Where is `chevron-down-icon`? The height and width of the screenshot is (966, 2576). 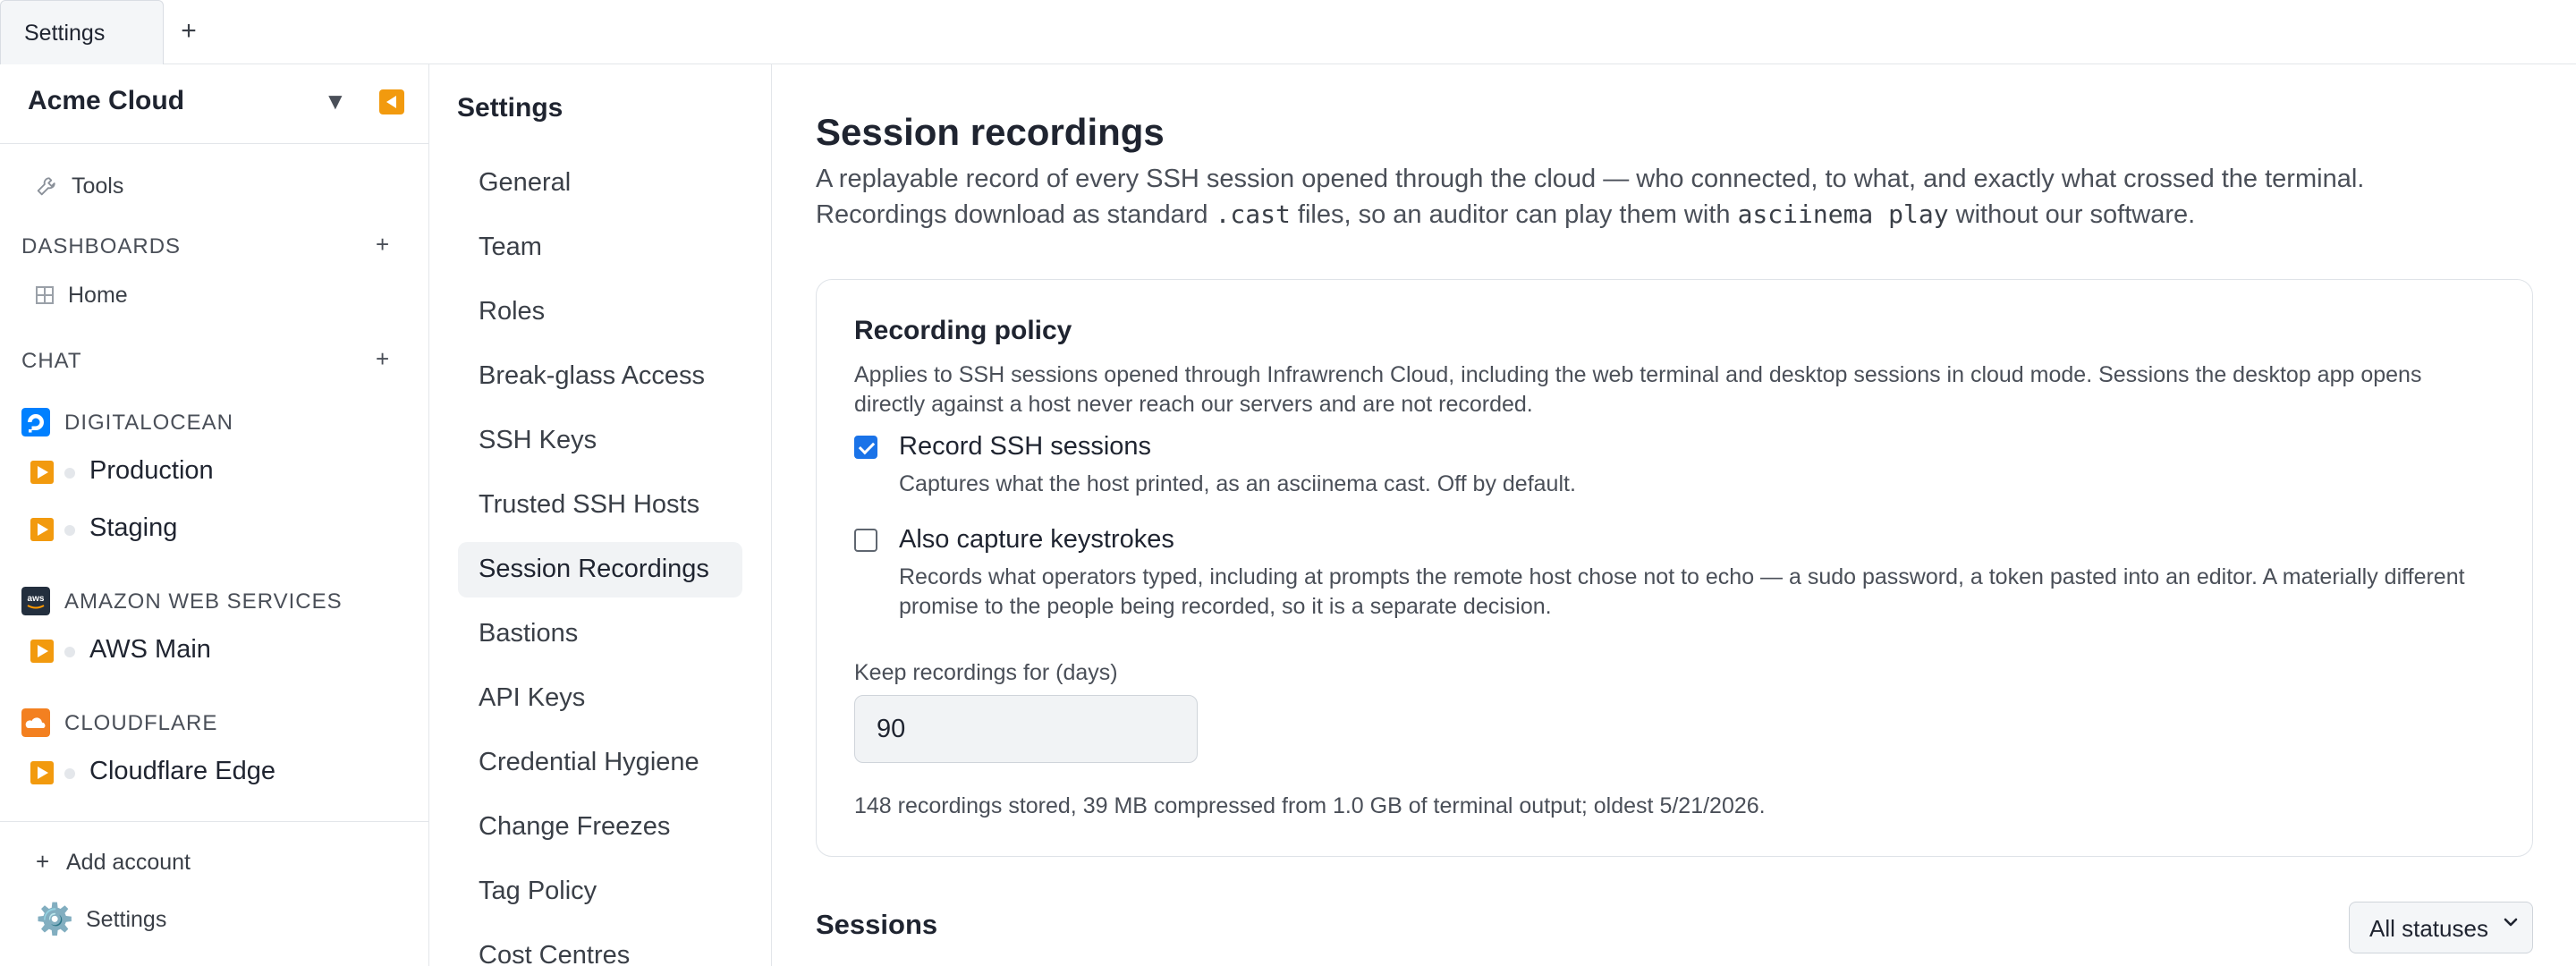 chevron-down-icon is located at coordinates (2511, 922).